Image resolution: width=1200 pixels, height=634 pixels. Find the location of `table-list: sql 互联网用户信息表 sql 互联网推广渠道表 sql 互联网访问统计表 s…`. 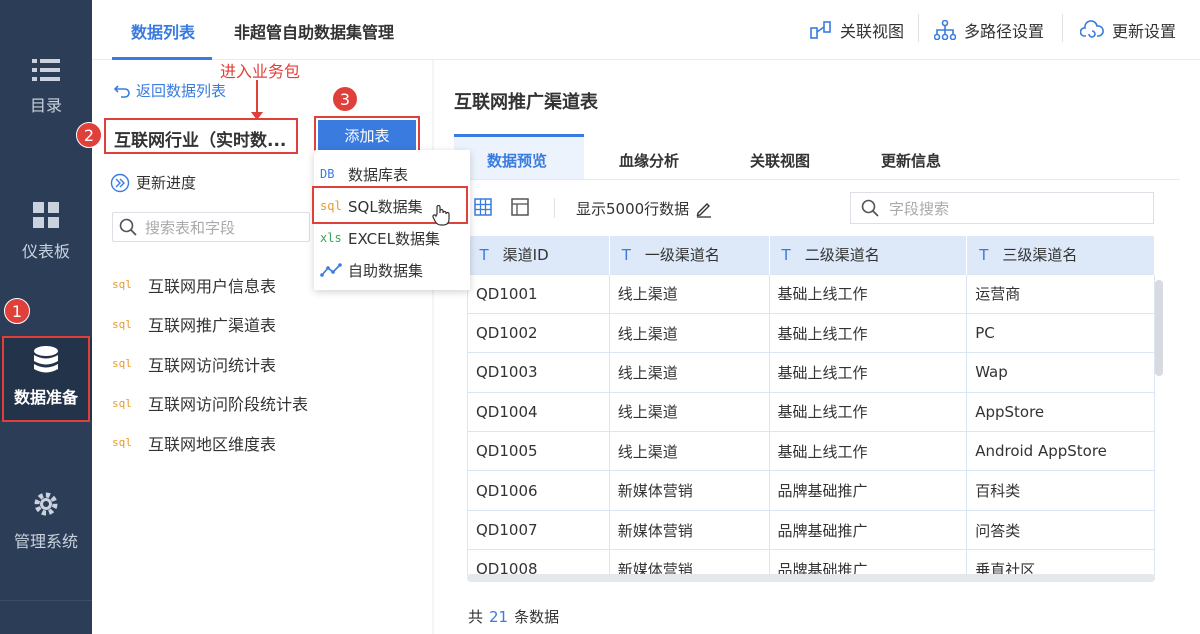

table-list: sql 互联网用户信息表 sql 互联网推广渠道表 sql 互联网访问统计表 s… is located at coordinates (210, 364).